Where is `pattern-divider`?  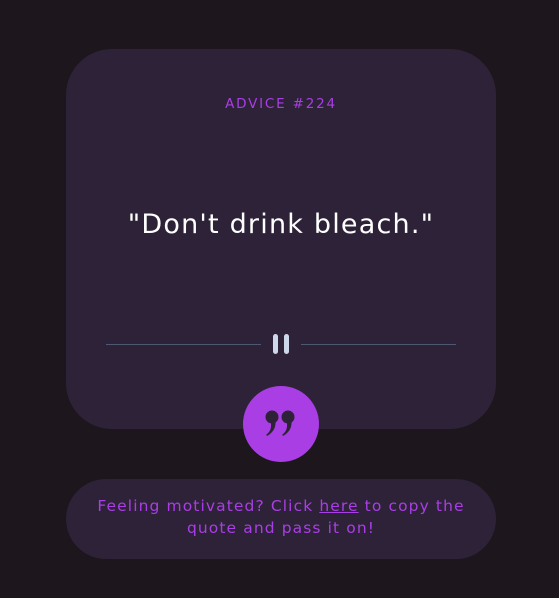
pattern-divider is located at coordinates (281, 344).